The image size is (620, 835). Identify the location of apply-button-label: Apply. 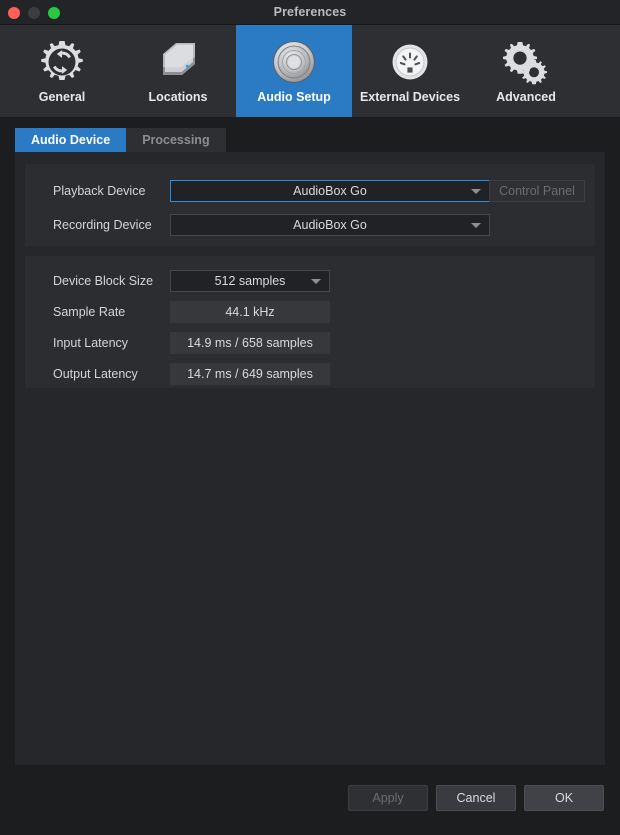
(388, 798).